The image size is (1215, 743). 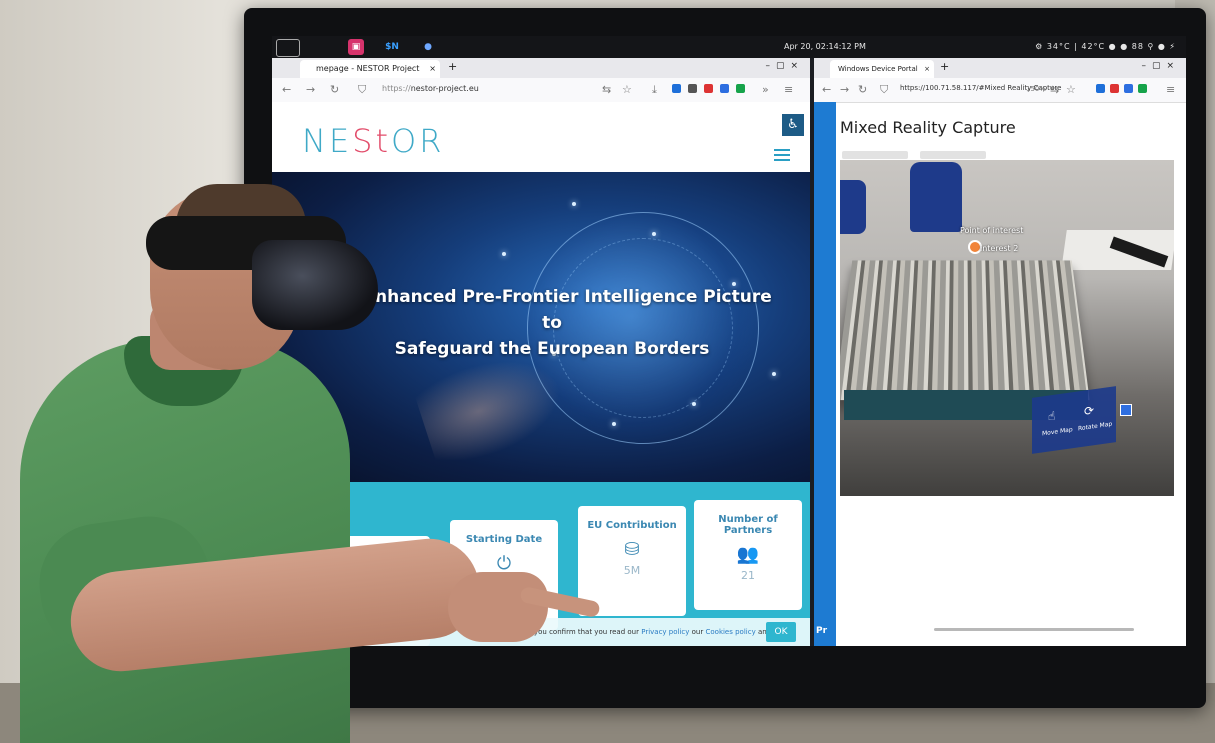 What do you see at coordinates (1000, 68) in the screenshot?
I see `tab-strip: Windows Device Portal × + –▢×` at bounding box center [1000, 68].